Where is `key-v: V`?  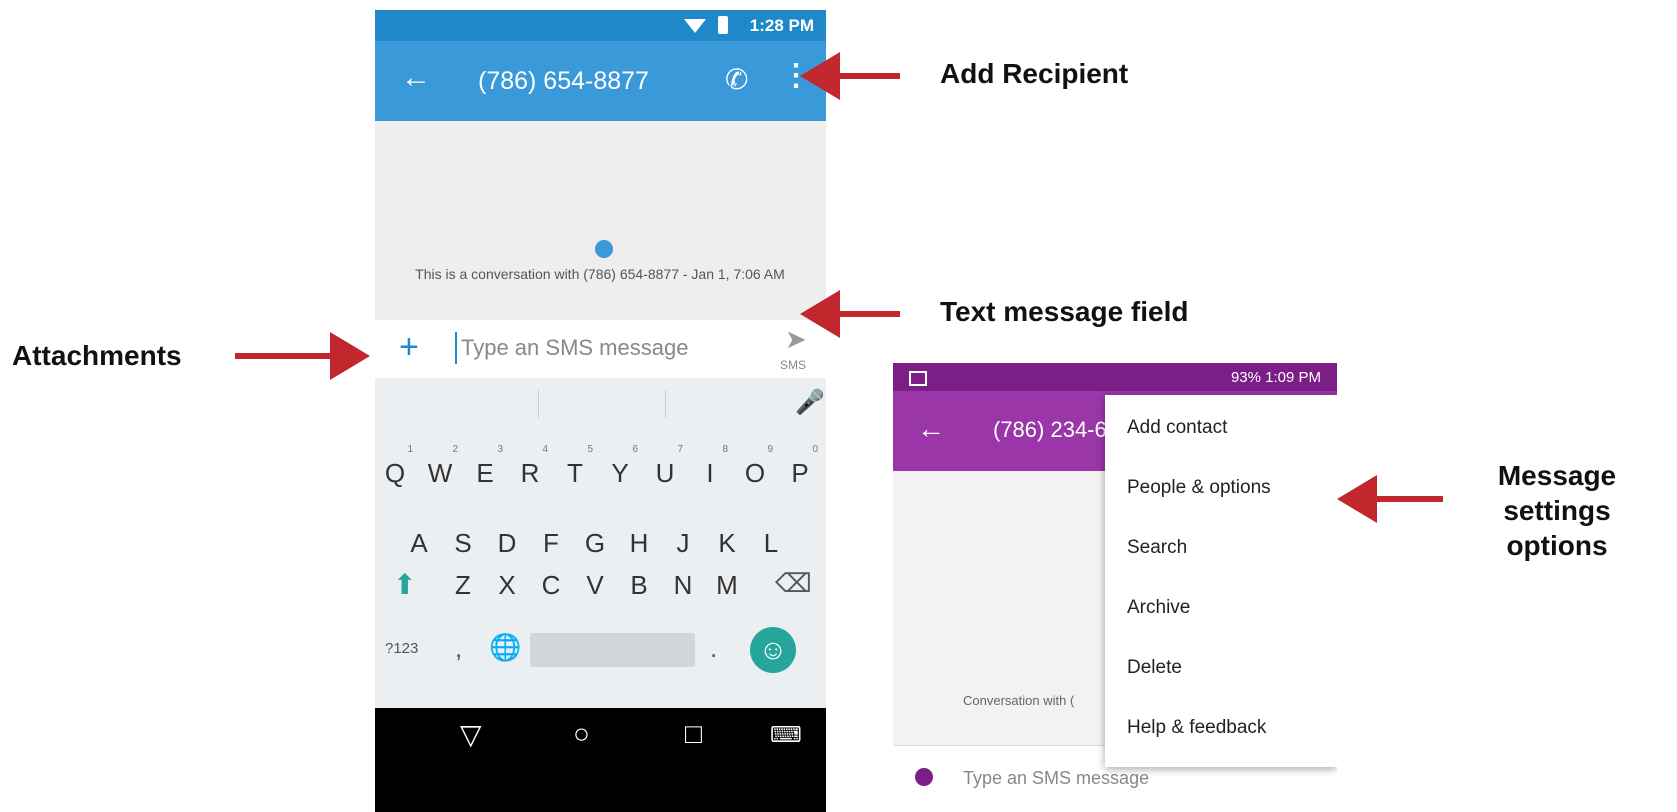 key-v: V is located at coordinates (595, 585).